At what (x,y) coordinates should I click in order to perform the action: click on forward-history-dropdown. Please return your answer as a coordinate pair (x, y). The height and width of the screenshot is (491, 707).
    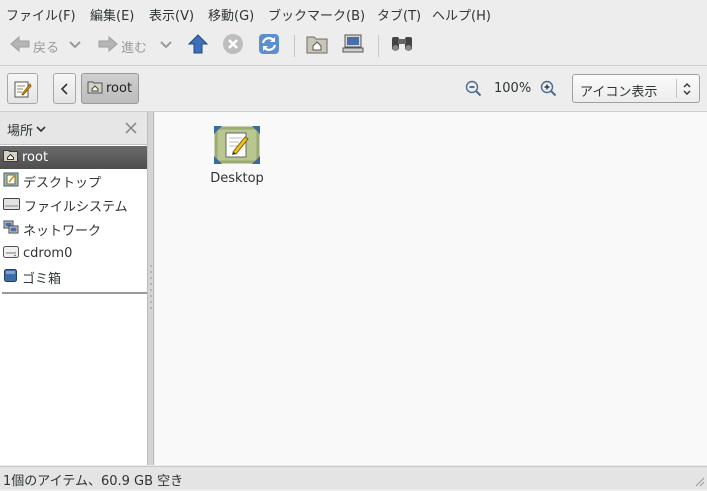
    Looking at the image, I should click on (166, 46).